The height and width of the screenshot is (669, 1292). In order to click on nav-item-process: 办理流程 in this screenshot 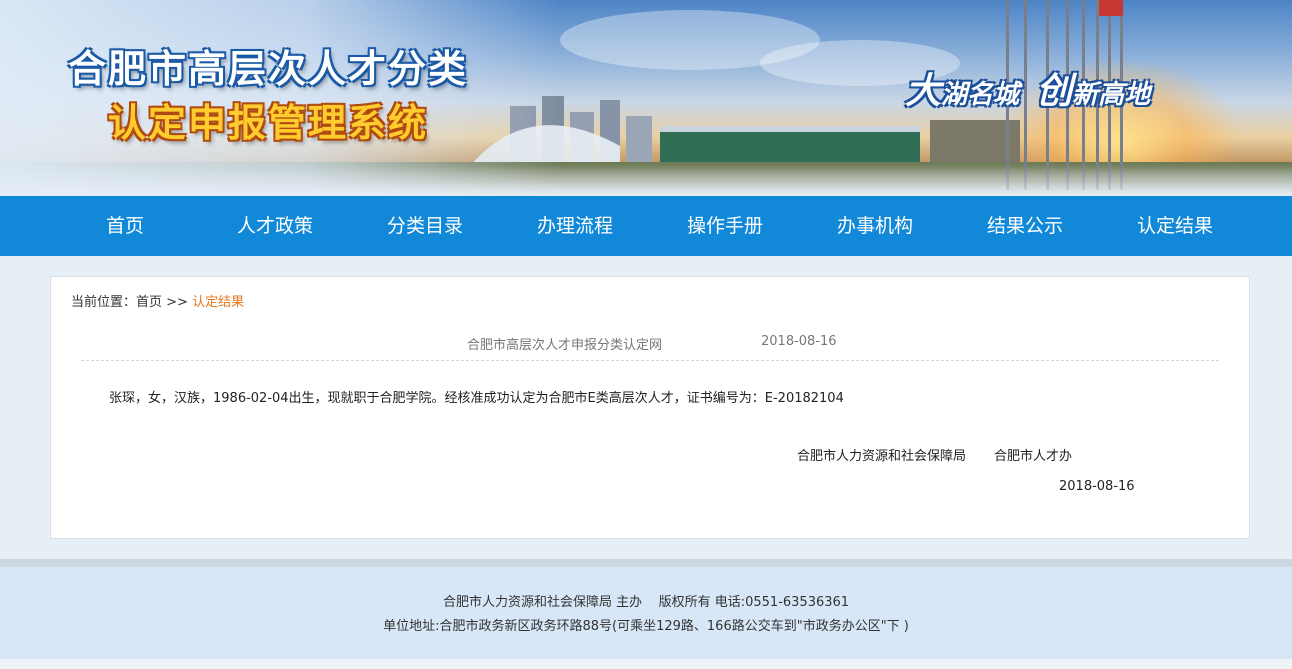, I will do `click(575, 226)`.